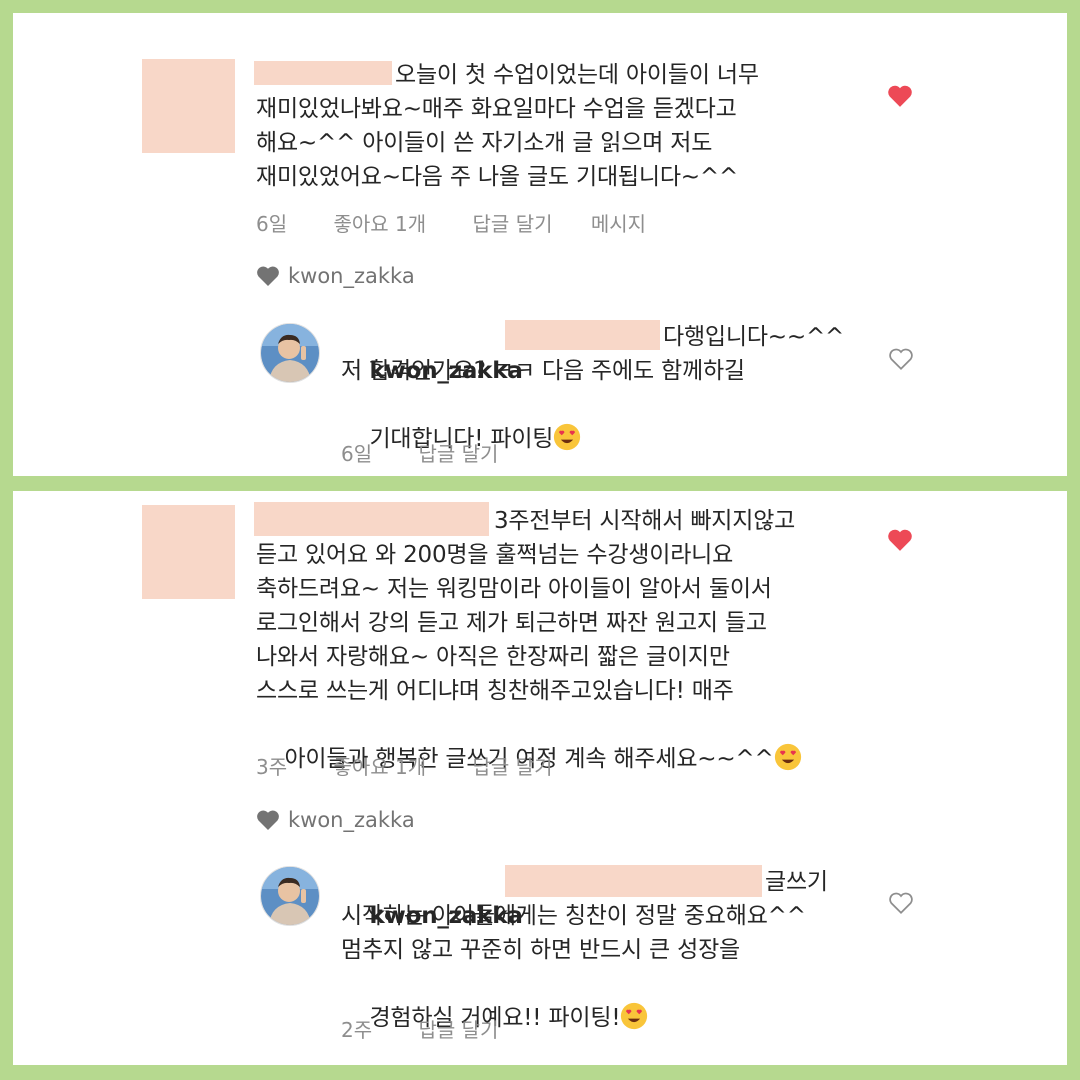 The image size is (1080, 1080). Describe the element at coordinates (511, 623) in the screenshot. I see `comment-text-line: 로그인해서 강의 듣고 제가 퇴근하면 짜잔 원고지 들고` at that location.